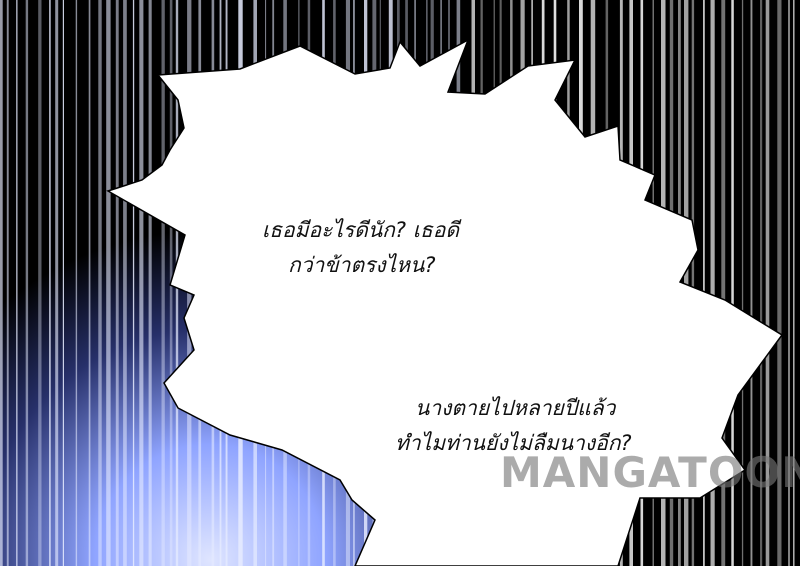 The height and width of the screenshot is (566, 800). Describe the element at coordinates (362, 265) in the screenshot. I see `dialogue-line-2: กว่าข้าตรงไหน?` at that location.